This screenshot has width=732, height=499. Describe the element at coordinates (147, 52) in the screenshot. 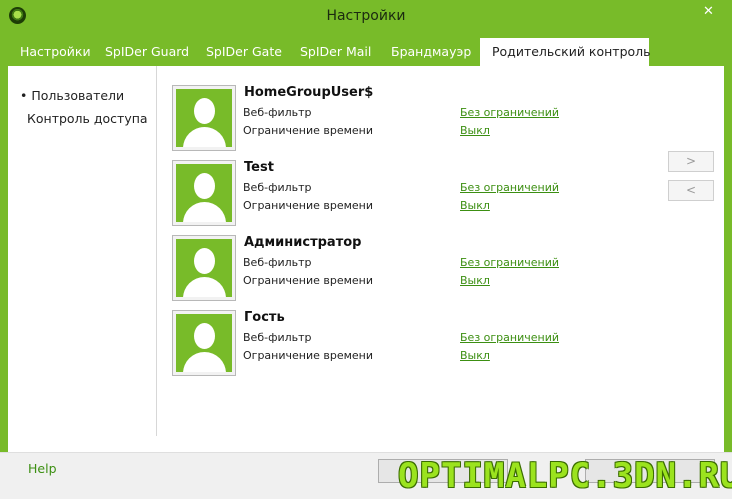

I see `tab-spider-guard: SpIDer Guard` at that location.